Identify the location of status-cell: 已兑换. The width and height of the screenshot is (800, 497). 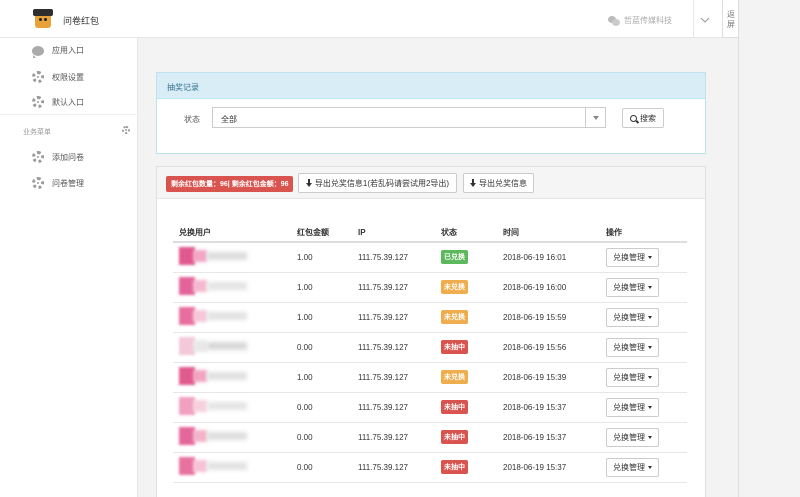
(466, 257).